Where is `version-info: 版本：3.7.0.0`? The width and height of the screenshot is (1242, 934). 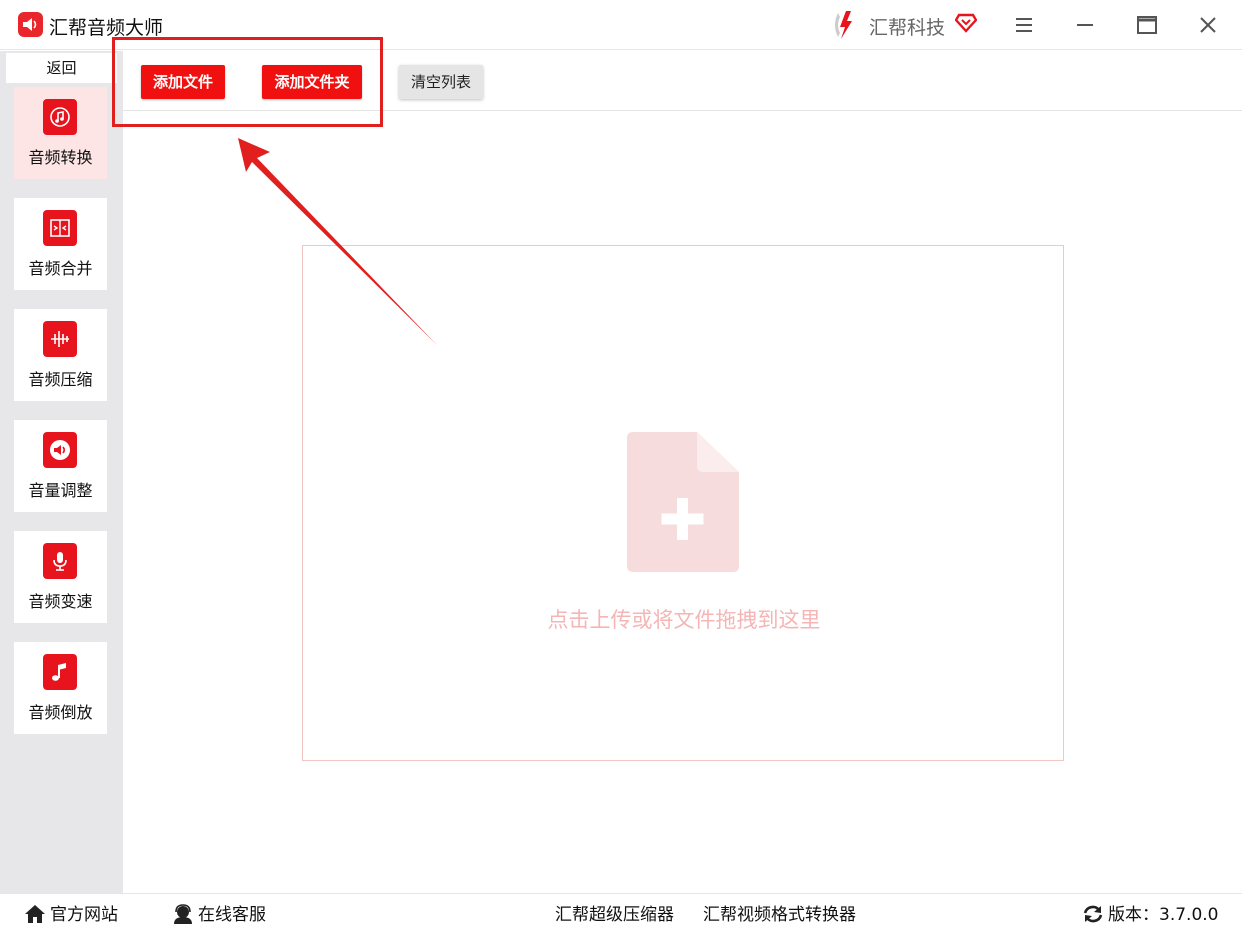
version-info: 版本：3.7.0.0 is located at coordinates (1150, 915).